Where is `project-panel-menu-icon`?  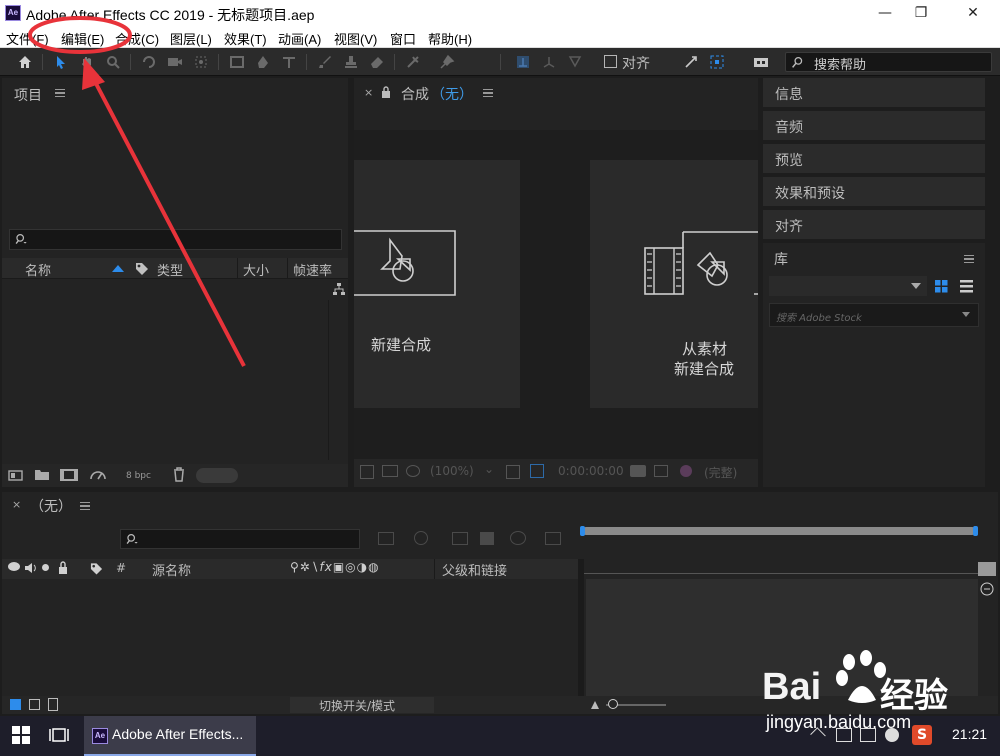 project-panel-menu-icon is located at coordinates (60, 93).